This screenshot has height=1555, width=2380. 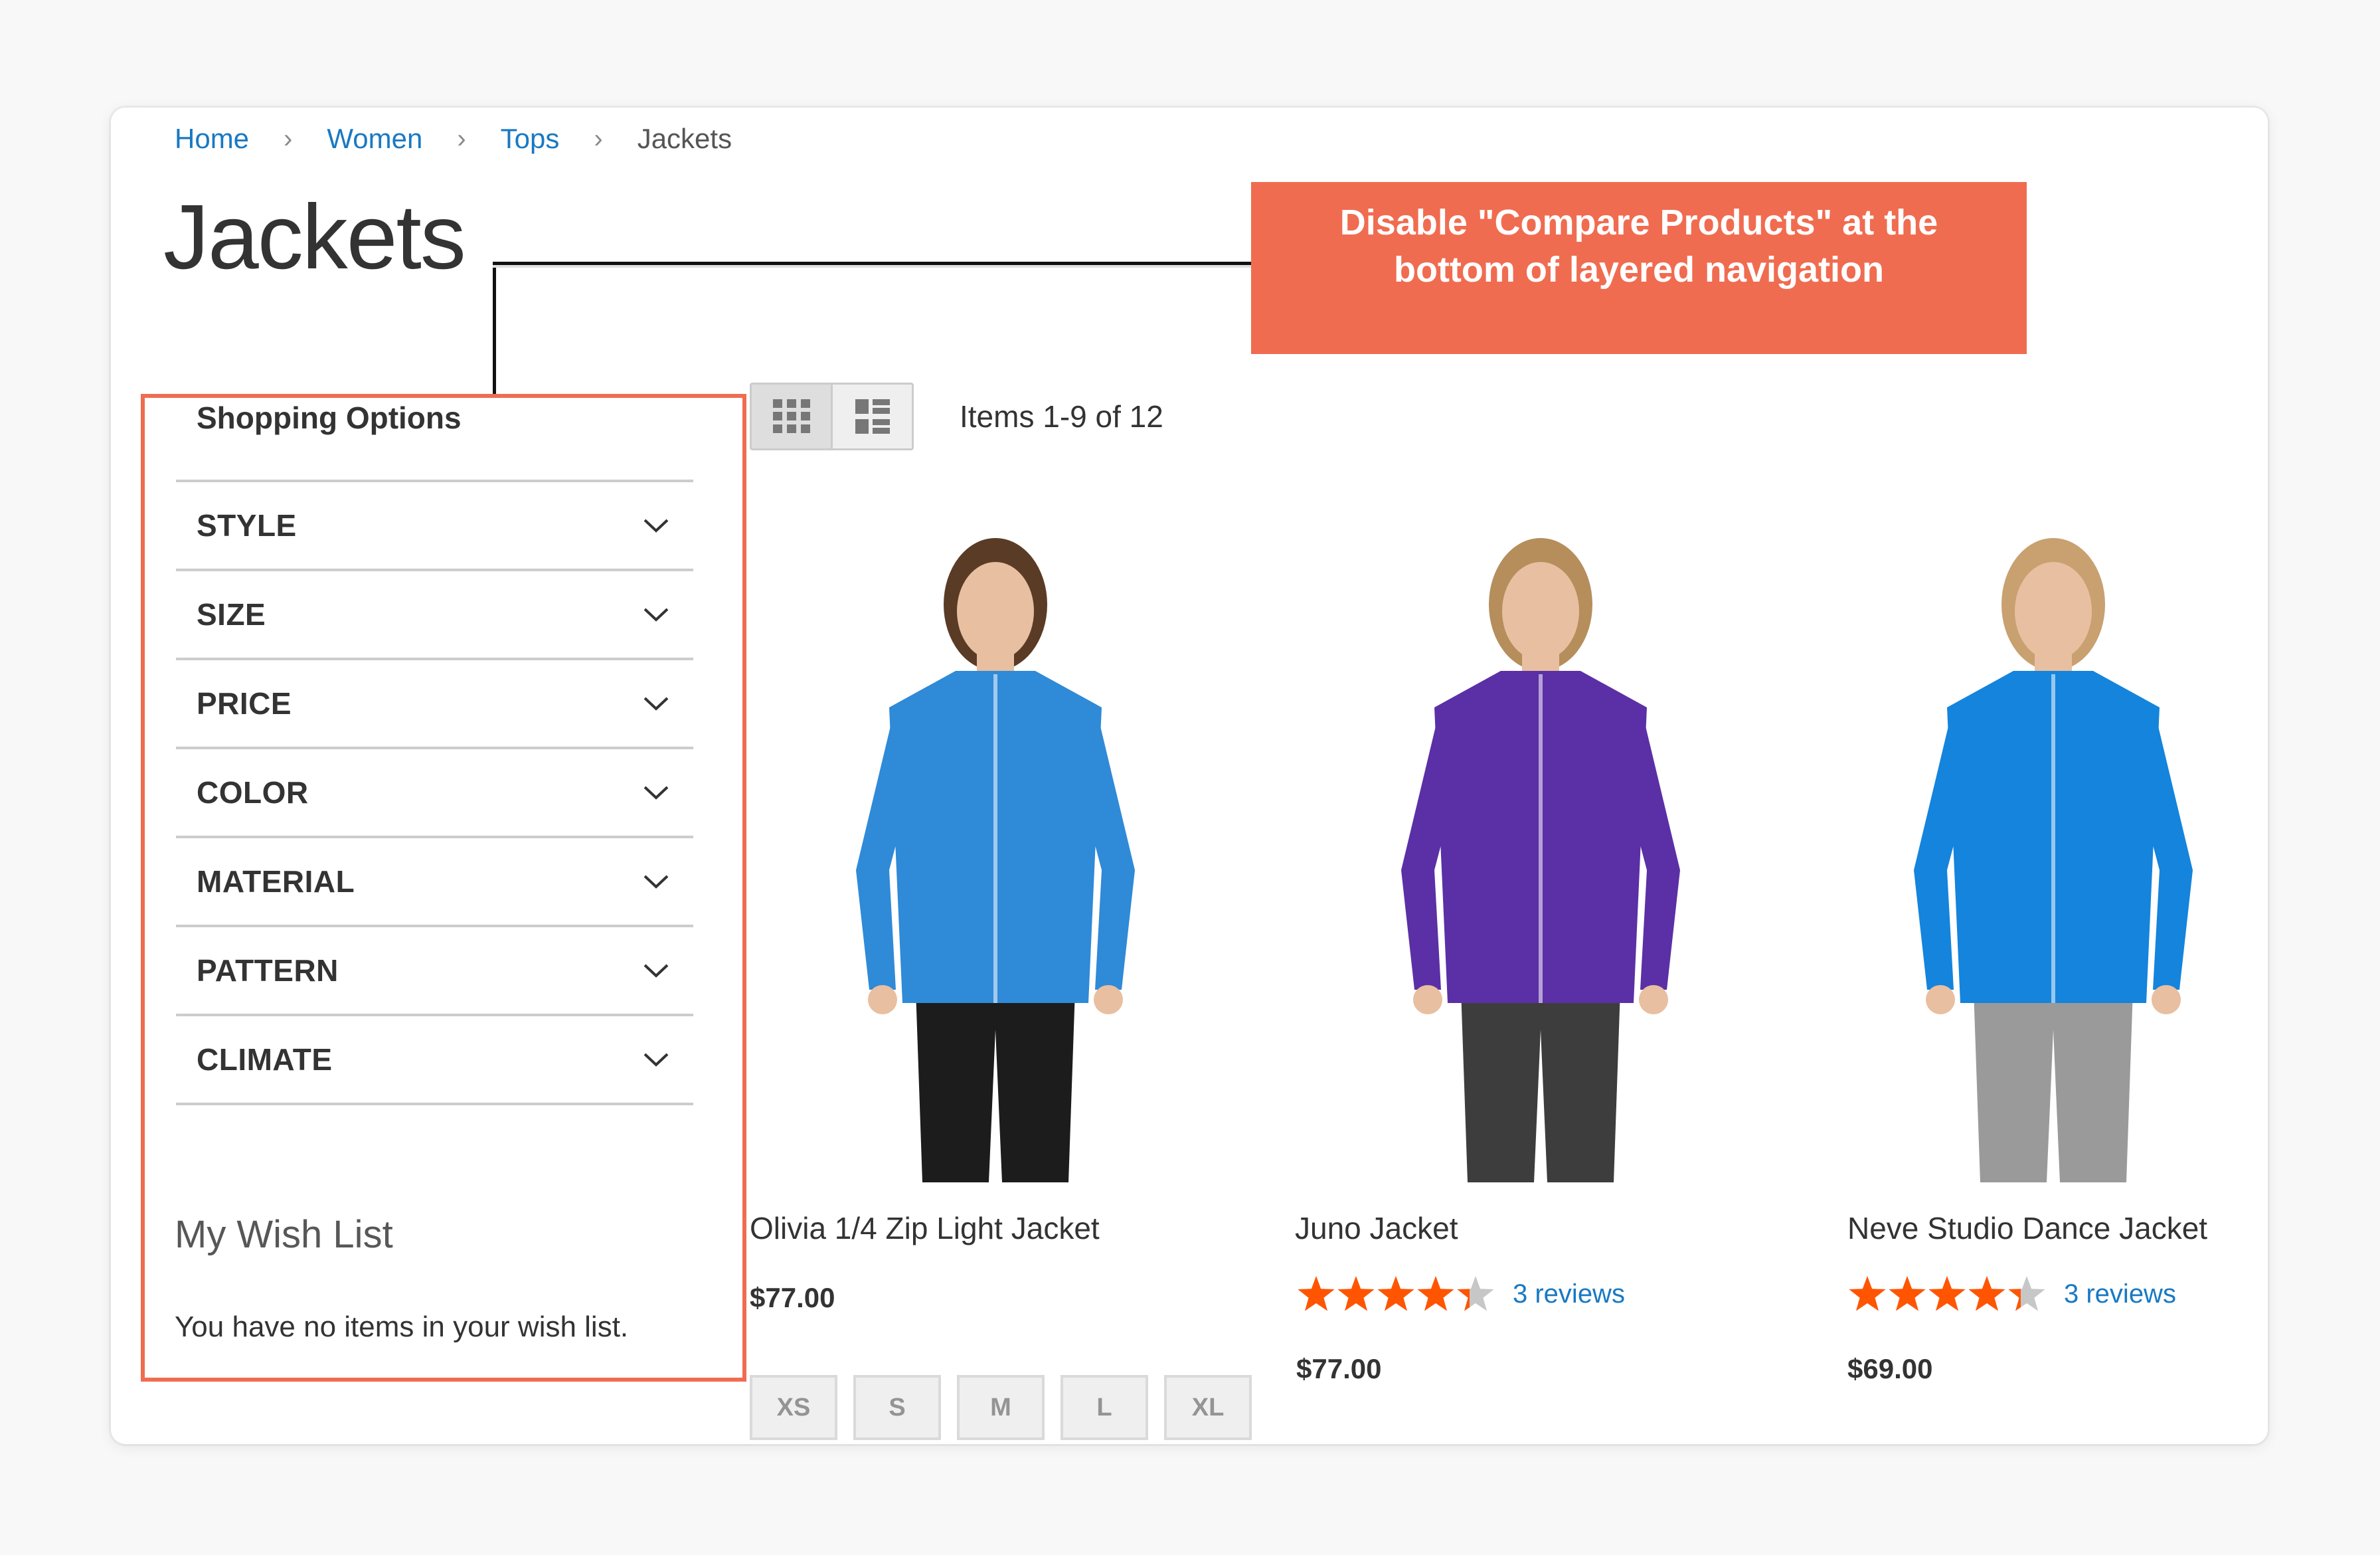 I want to click on annotation-text-line-1: Disable "Compare Products" at the, so click(x=1638, y=222).